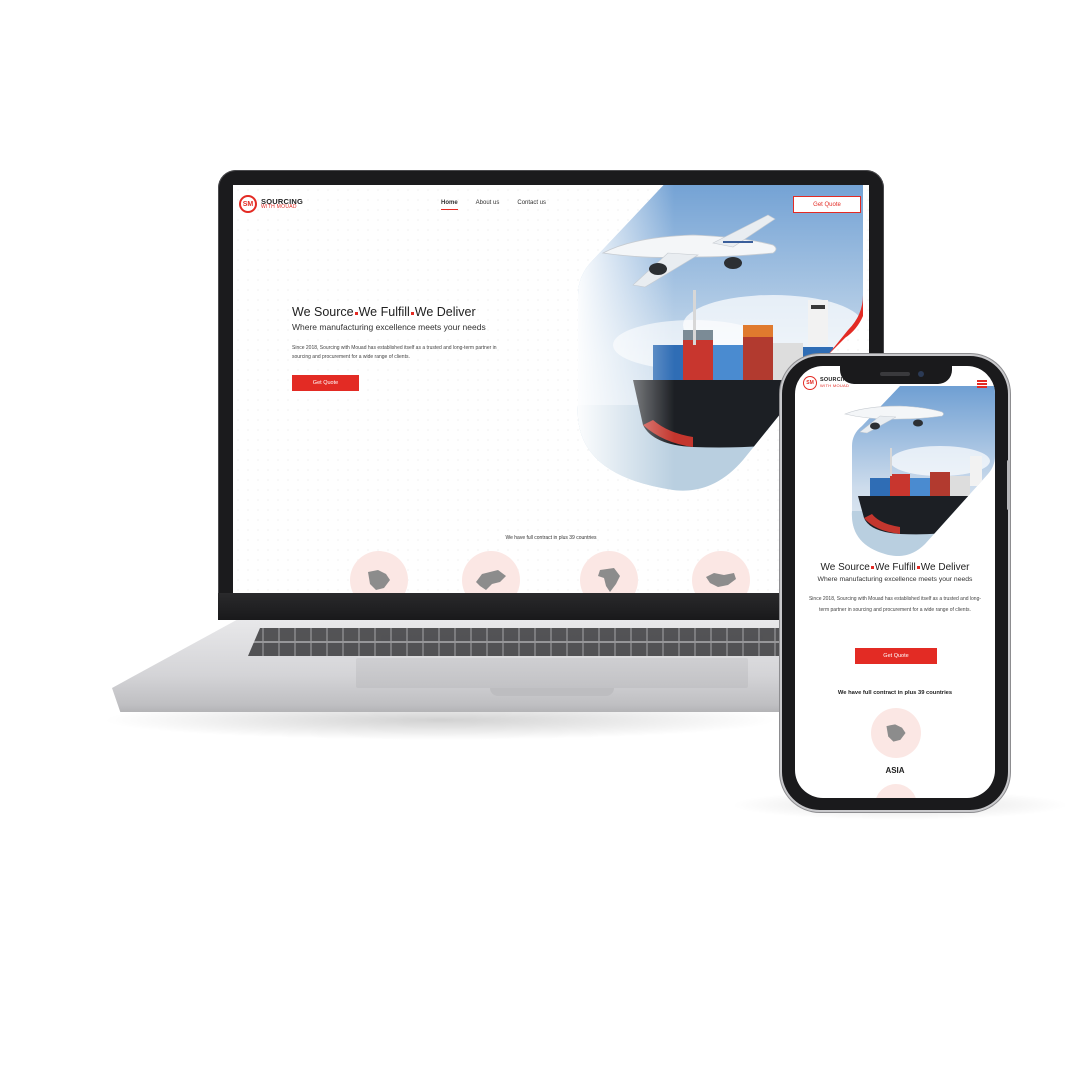  Describe the element at coordinates (895, 374) in the screenshot. I see `phone-speaker` at that location.